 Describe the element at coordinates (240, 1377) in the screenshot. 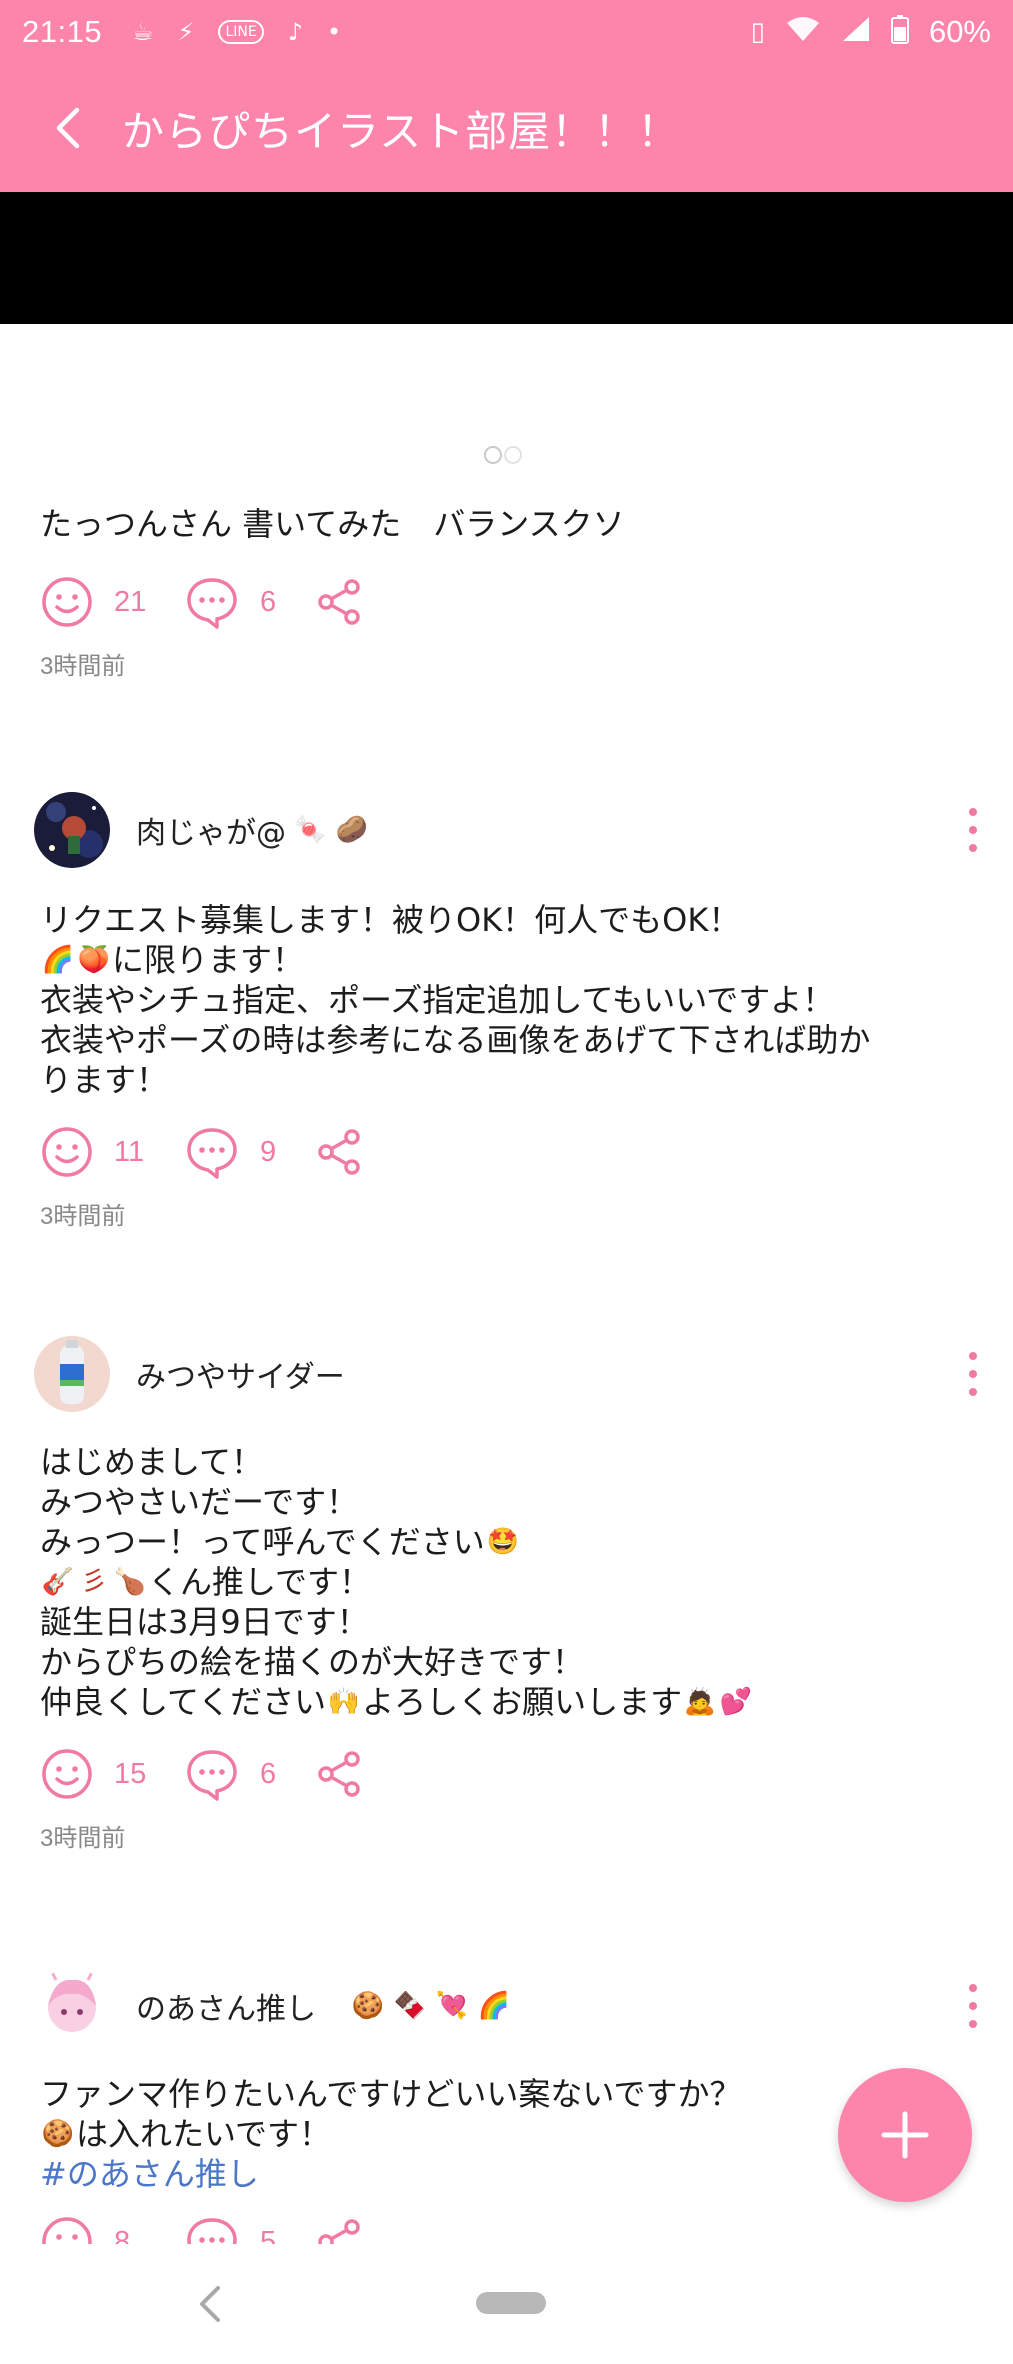

I see `username-text: みつやサイダー` at that location.